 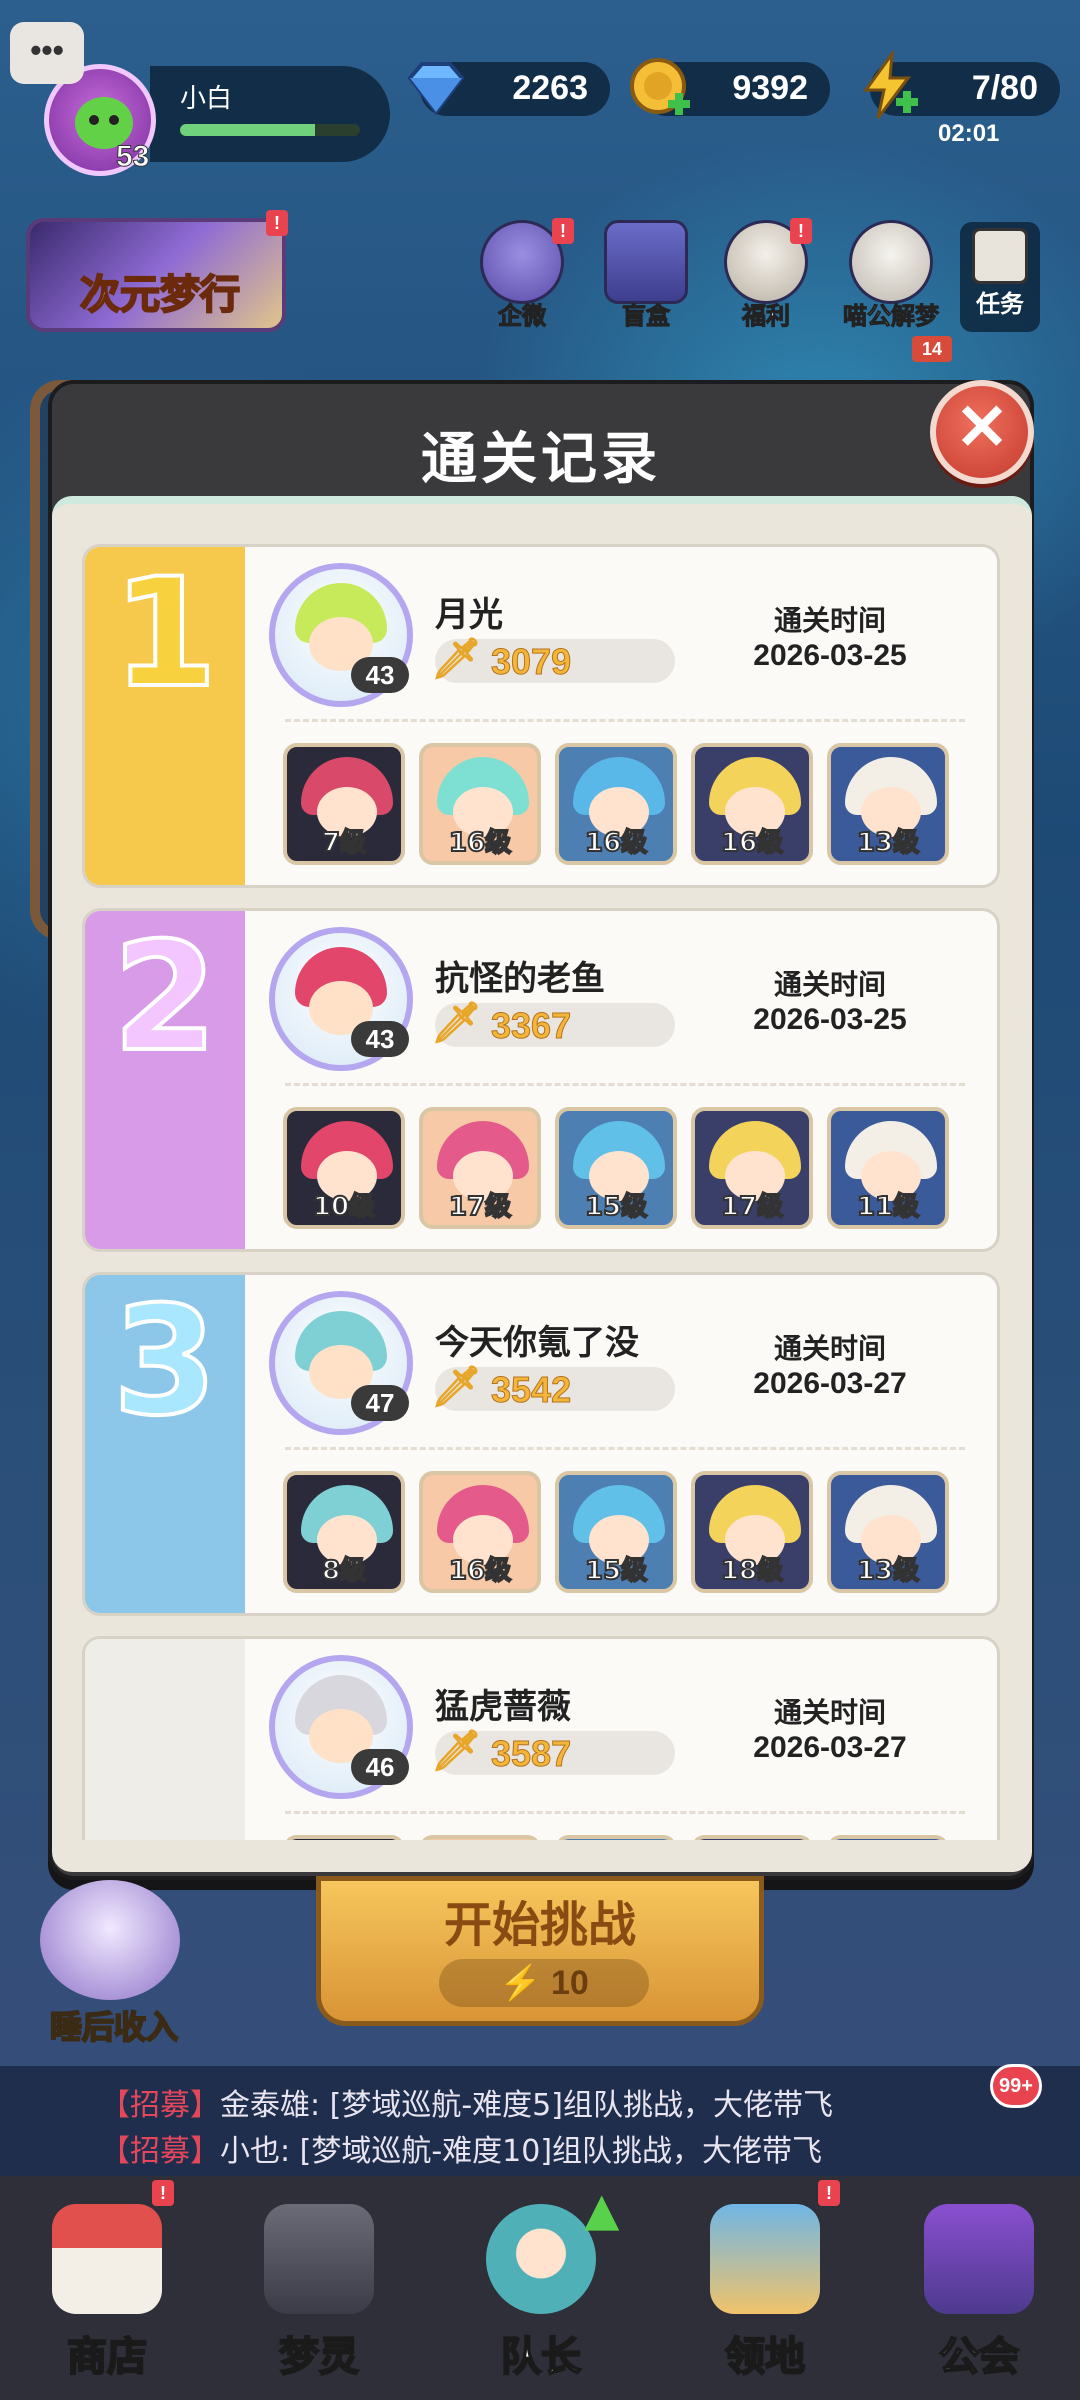 What do you see at coordinates (319, 2259) in the screenshot?
I see `robot-icon` at bounding box center [319, 2259].